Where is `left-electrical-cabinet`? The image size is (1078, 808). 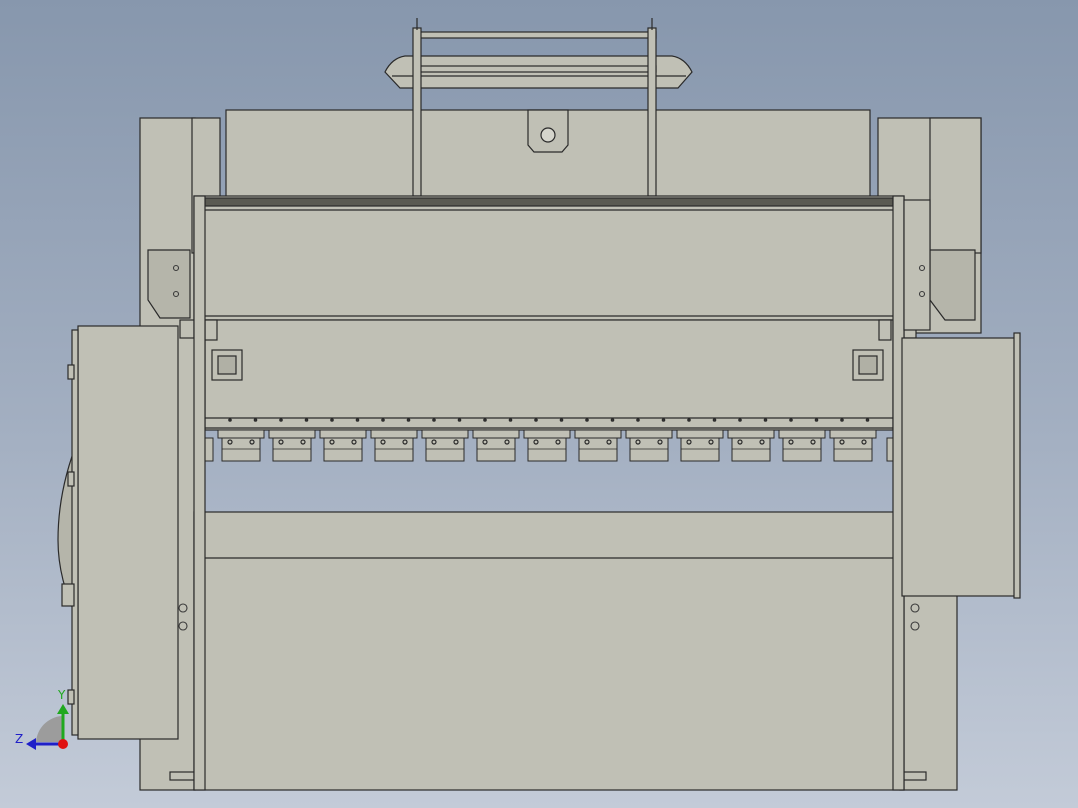
left-electrical-cabinet is located at coordinates (128, 532).